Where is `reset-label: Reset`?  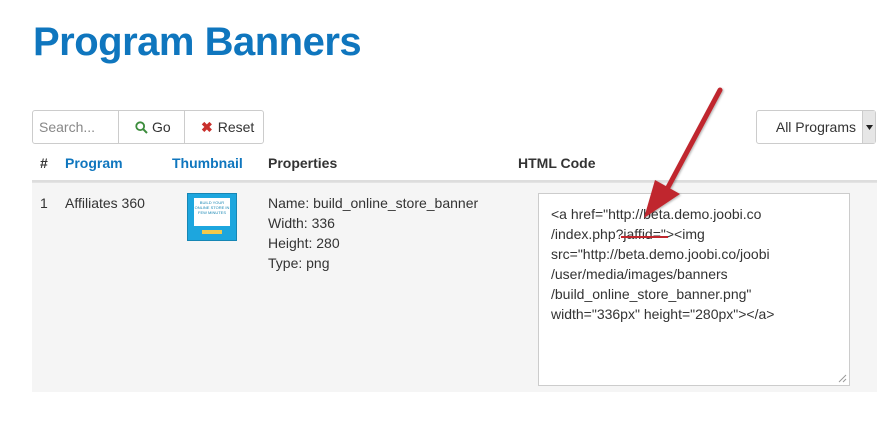 reset-label: Reset is located at coordinates (236, 127).